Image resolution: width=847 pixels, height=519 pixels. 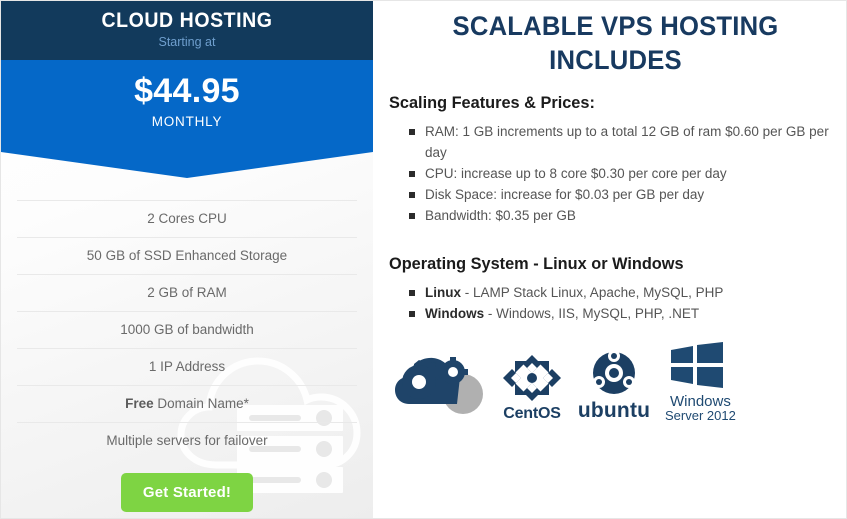 I want to click on free-domain-rest: Domain Name*, so click(x=201, y=403).